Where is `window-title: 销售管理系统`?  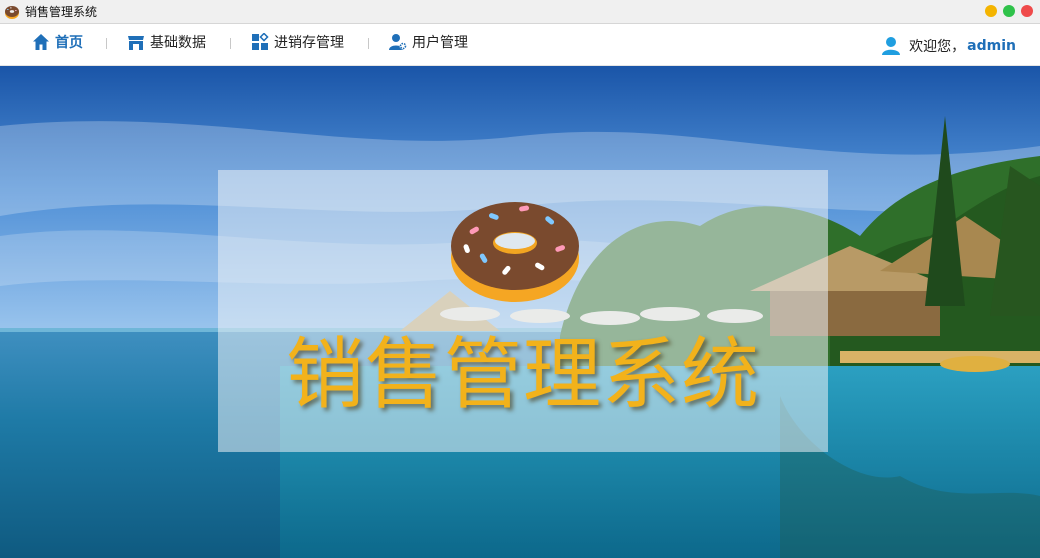
window-title: 销售管理系统 is located at coordinates (61, 12).